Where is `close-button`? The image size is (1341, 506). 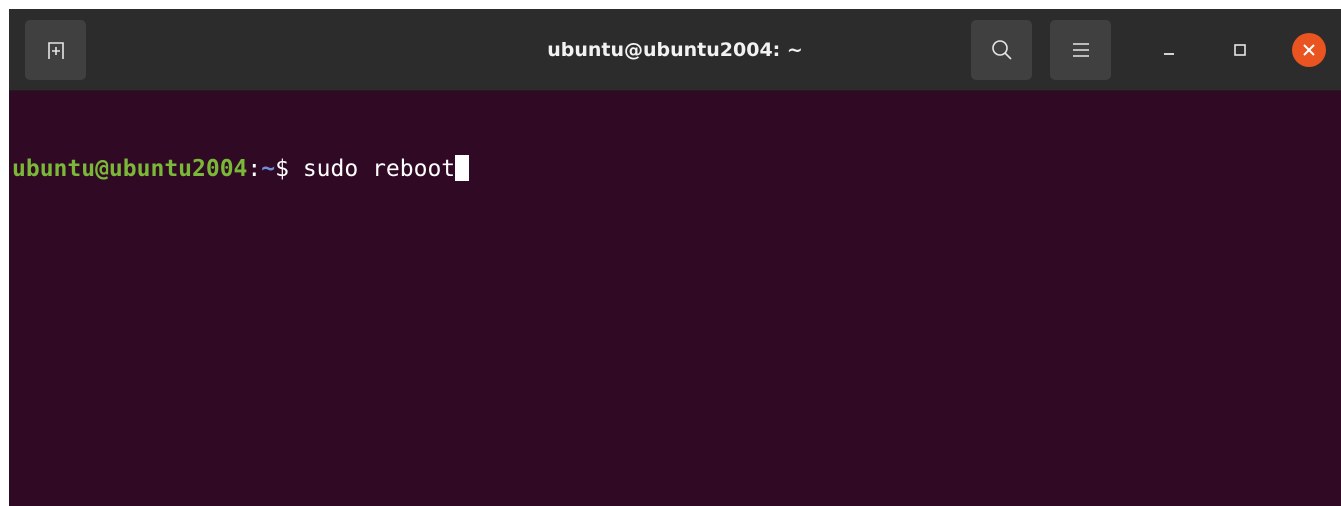
close-button is located at coordinates (1309, 50).